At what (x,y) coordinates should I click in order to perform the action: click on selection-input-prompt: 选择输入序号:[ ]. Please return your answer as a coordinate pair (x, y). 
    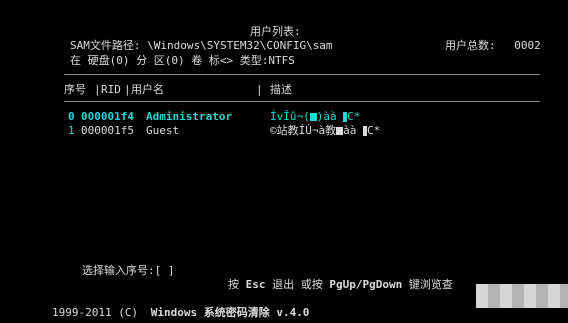
    Looking at the image, I should click on (128, 270).